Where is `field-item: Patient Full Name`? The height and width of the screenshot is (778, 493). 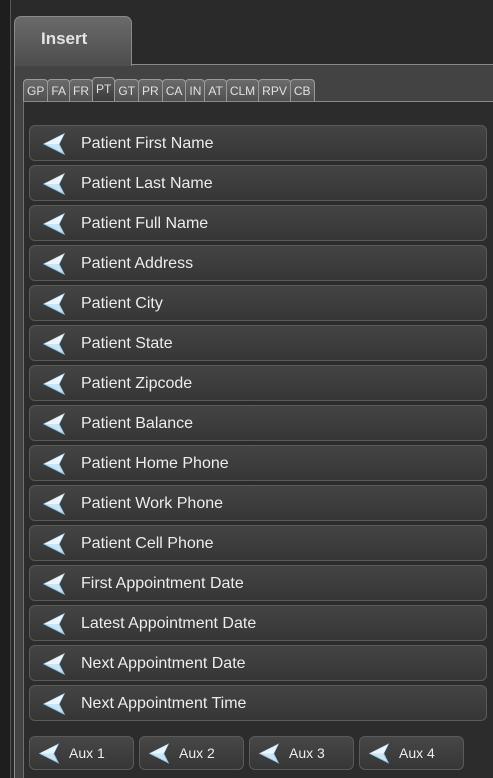 field-item: Patient Full Name is located at coordinates (258, 223).